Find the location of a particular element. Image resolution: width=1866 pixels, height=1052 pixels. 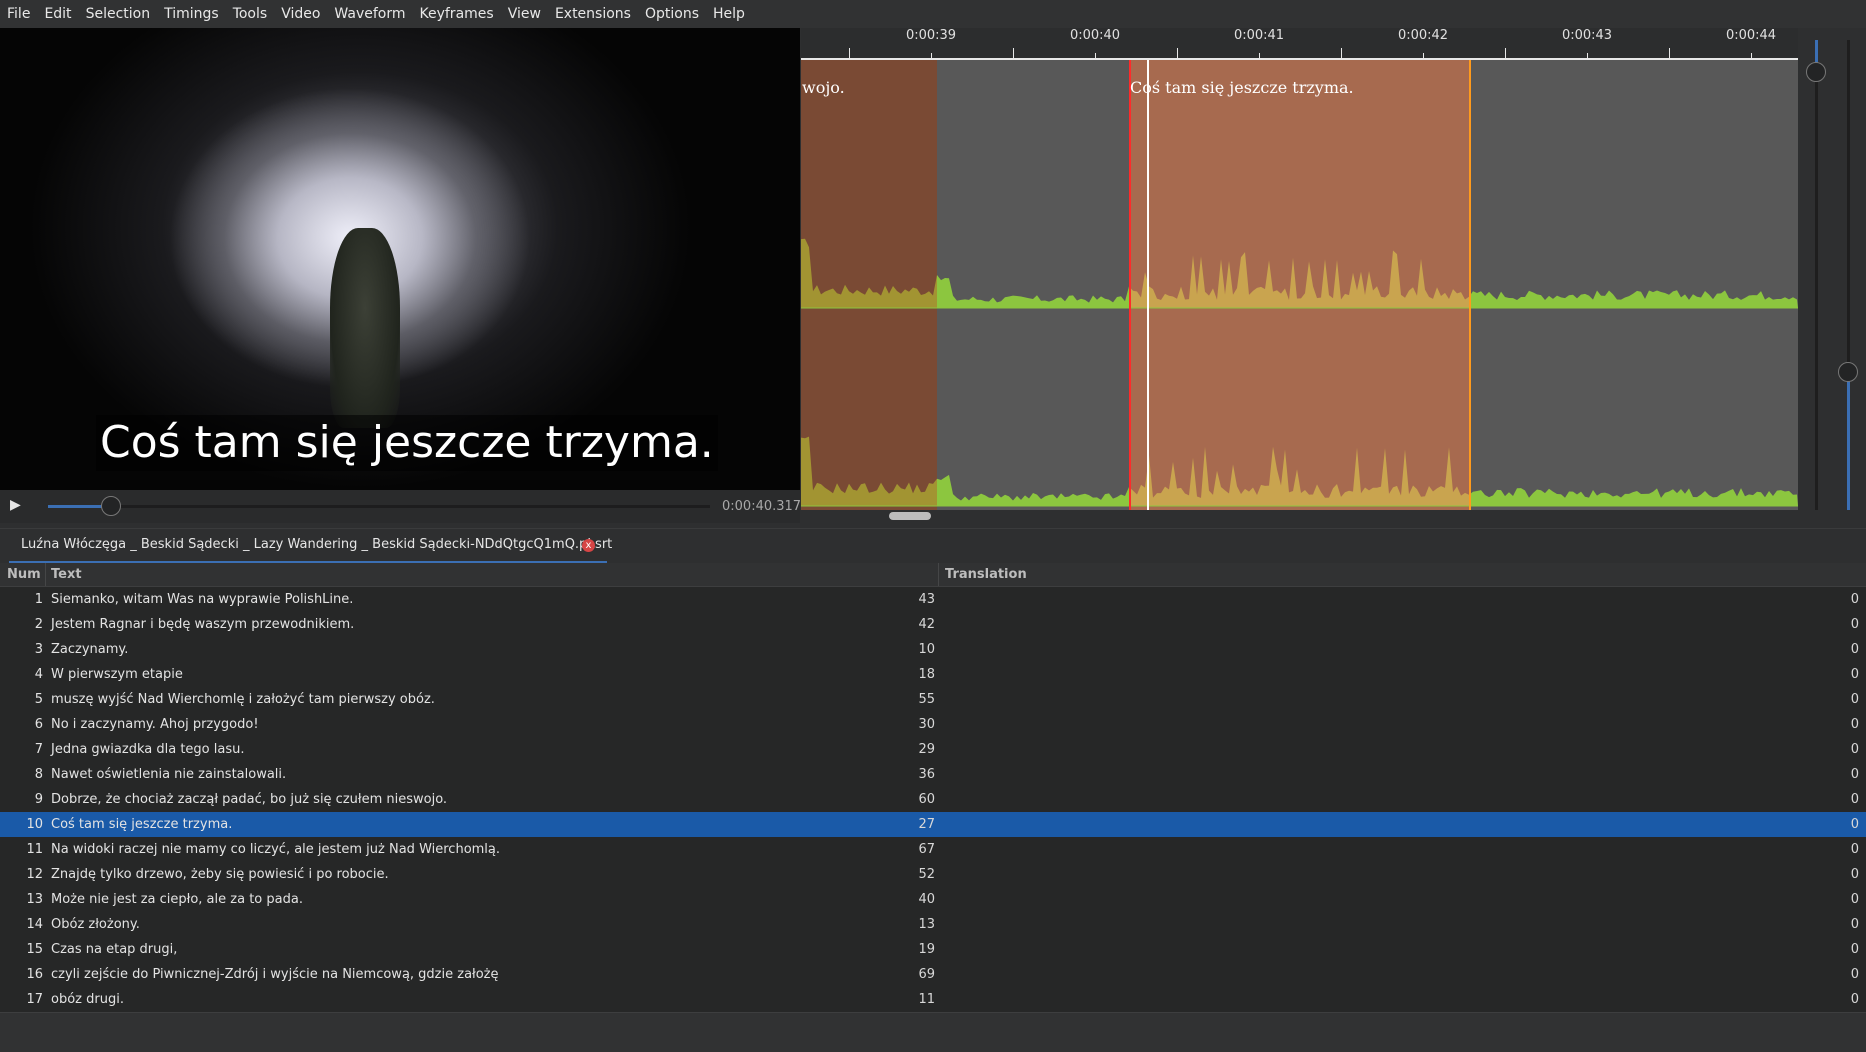

current-line-text: Coś tam się jeszcze trzyma. is located at coordinates (1242, 87).